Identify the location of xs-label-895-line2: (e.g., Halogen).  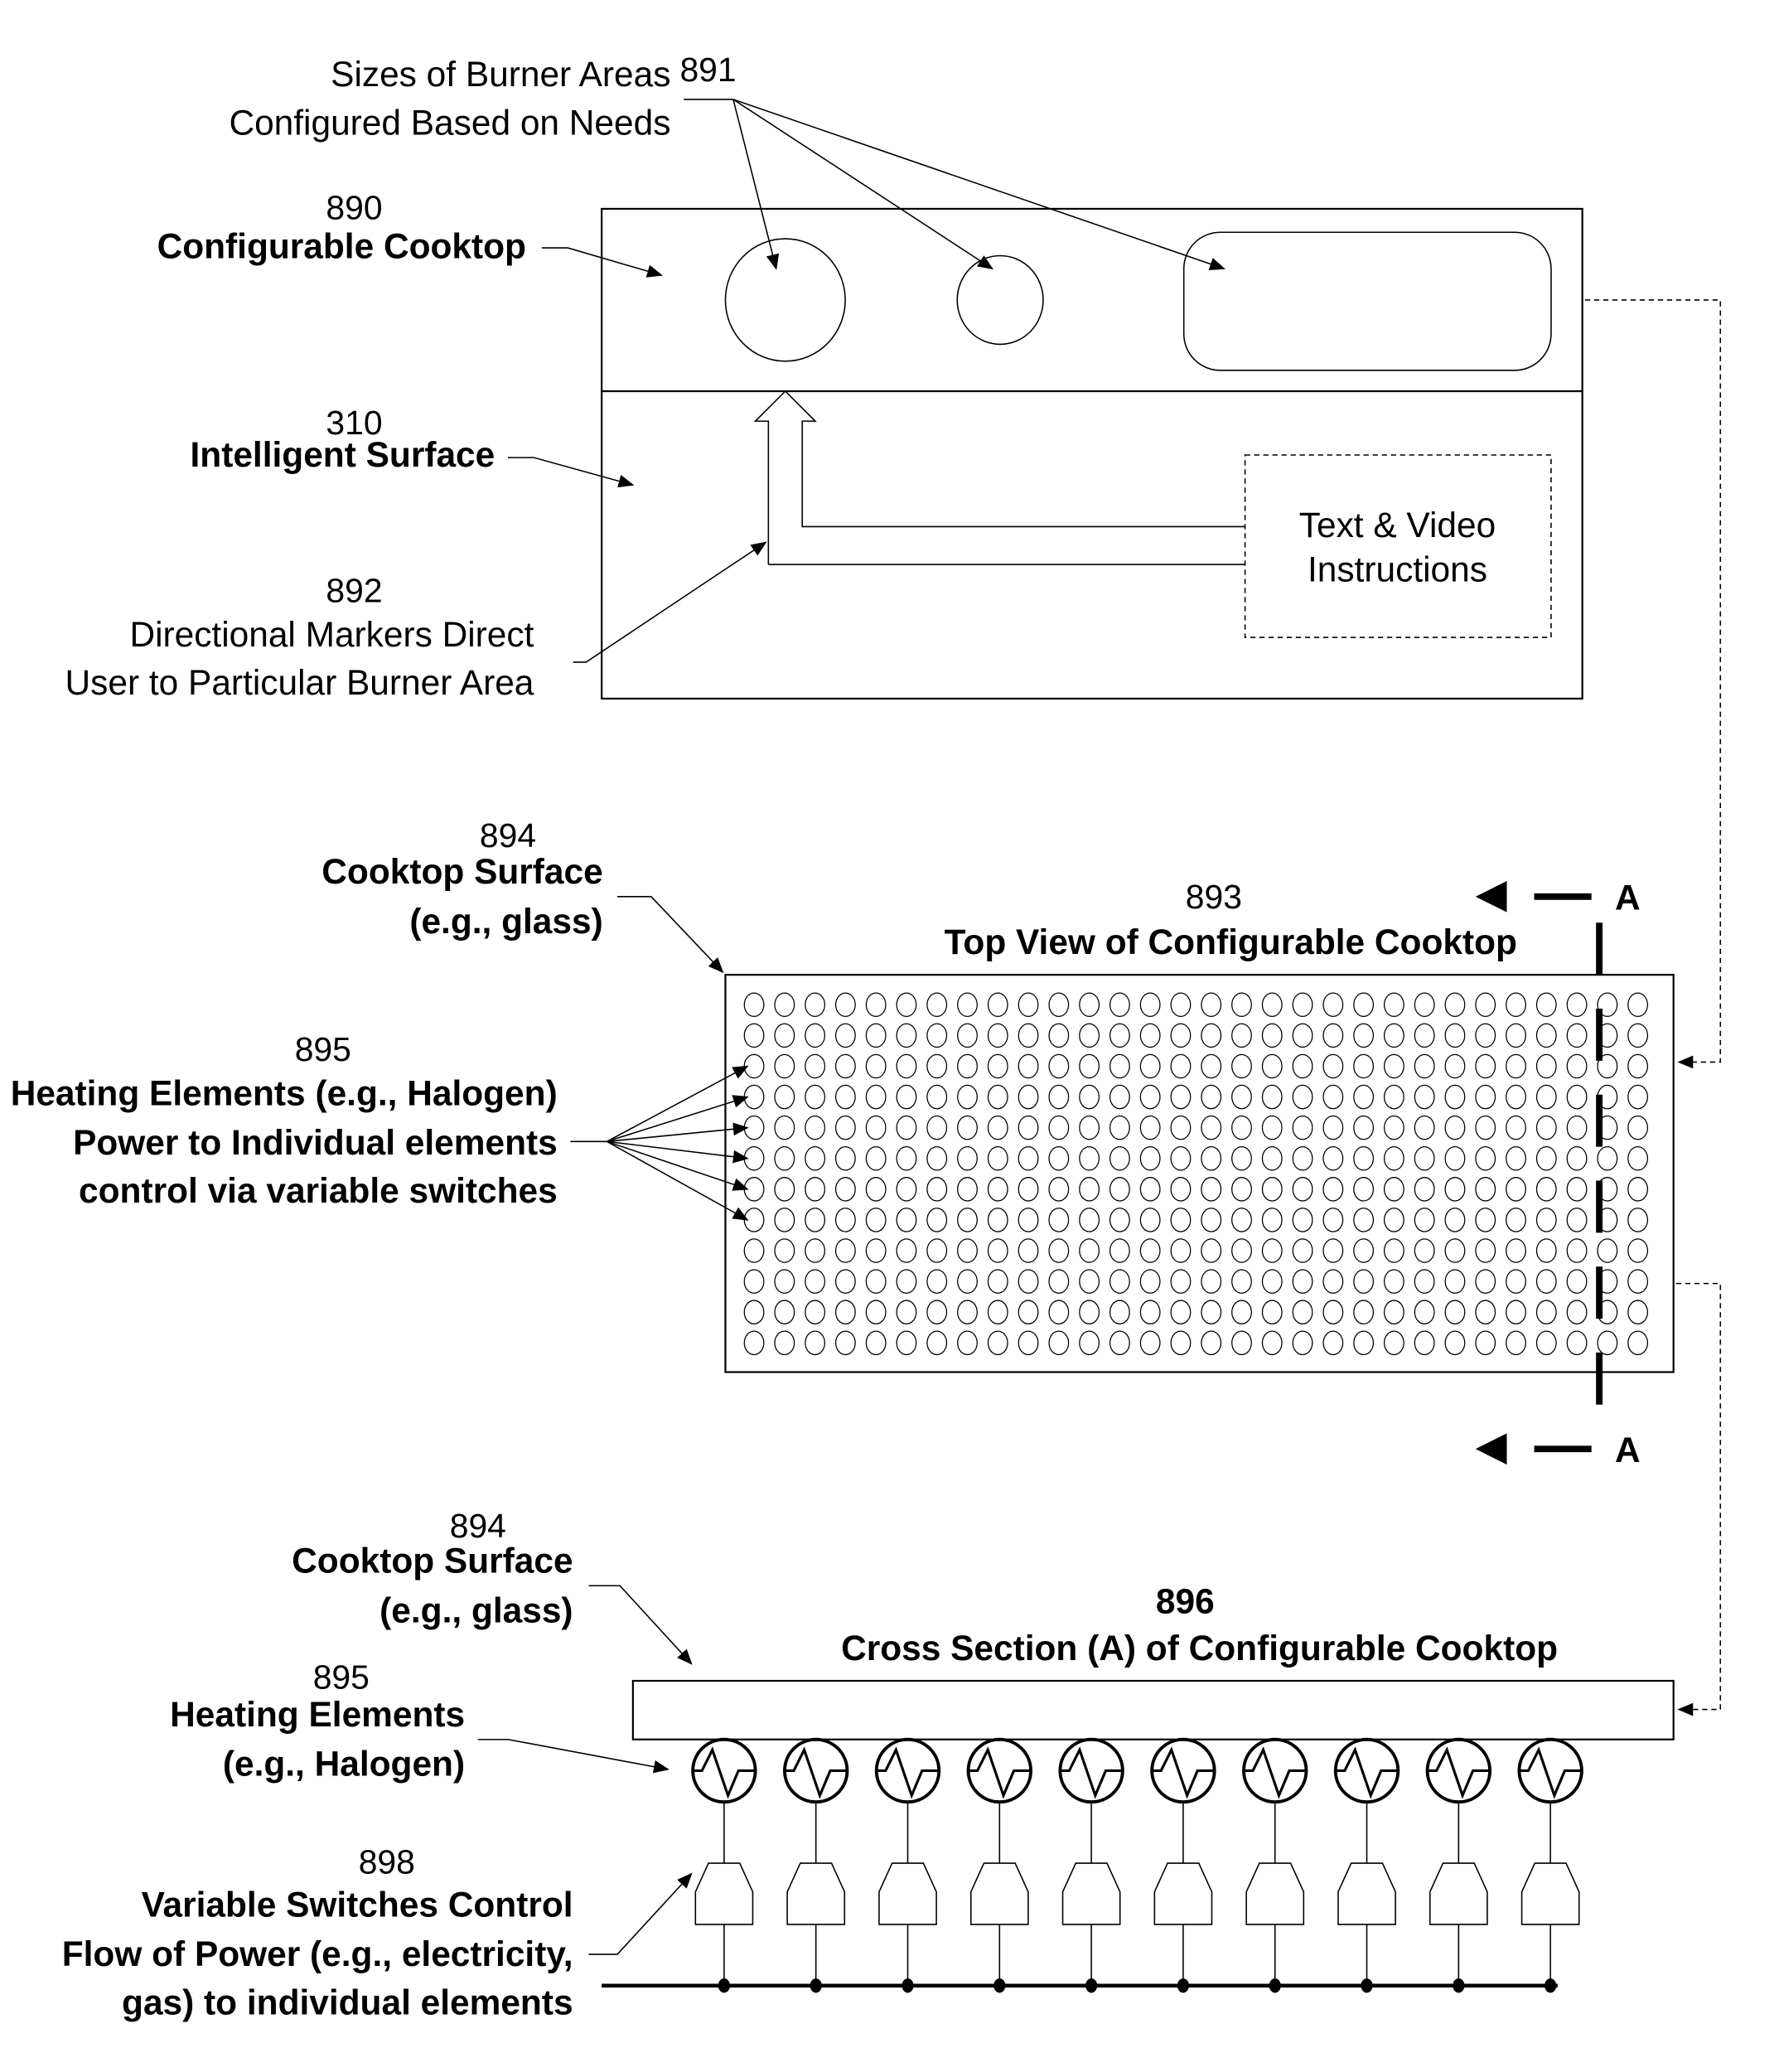
(344, 1764).